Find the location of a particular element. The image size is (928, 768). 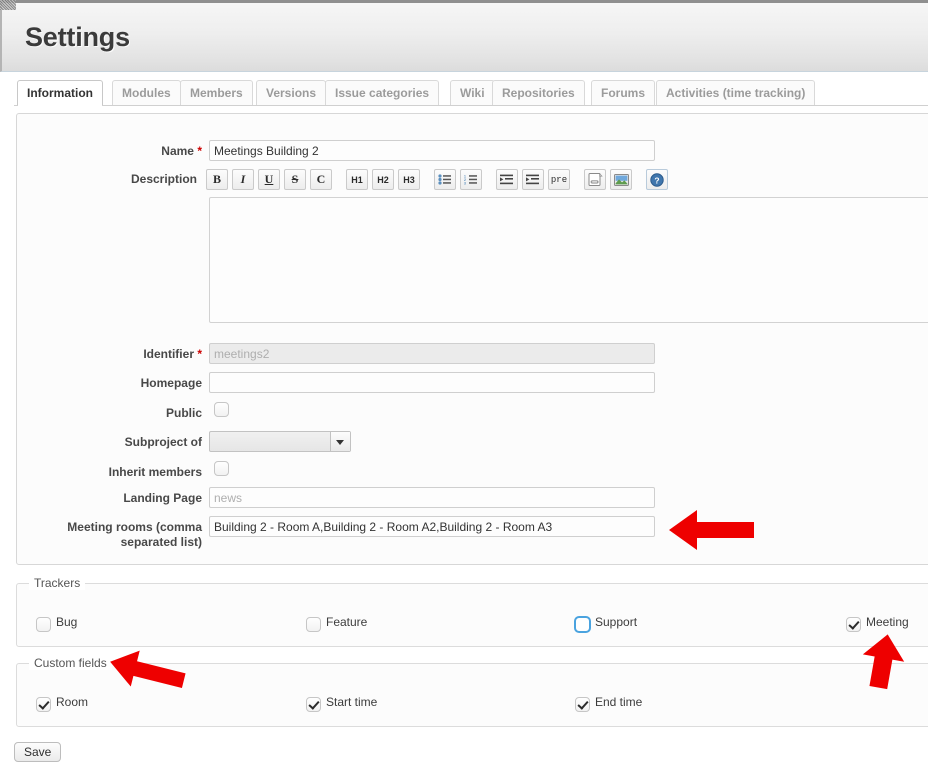

tab-forums: Forums is located at coordinates (623, 92).